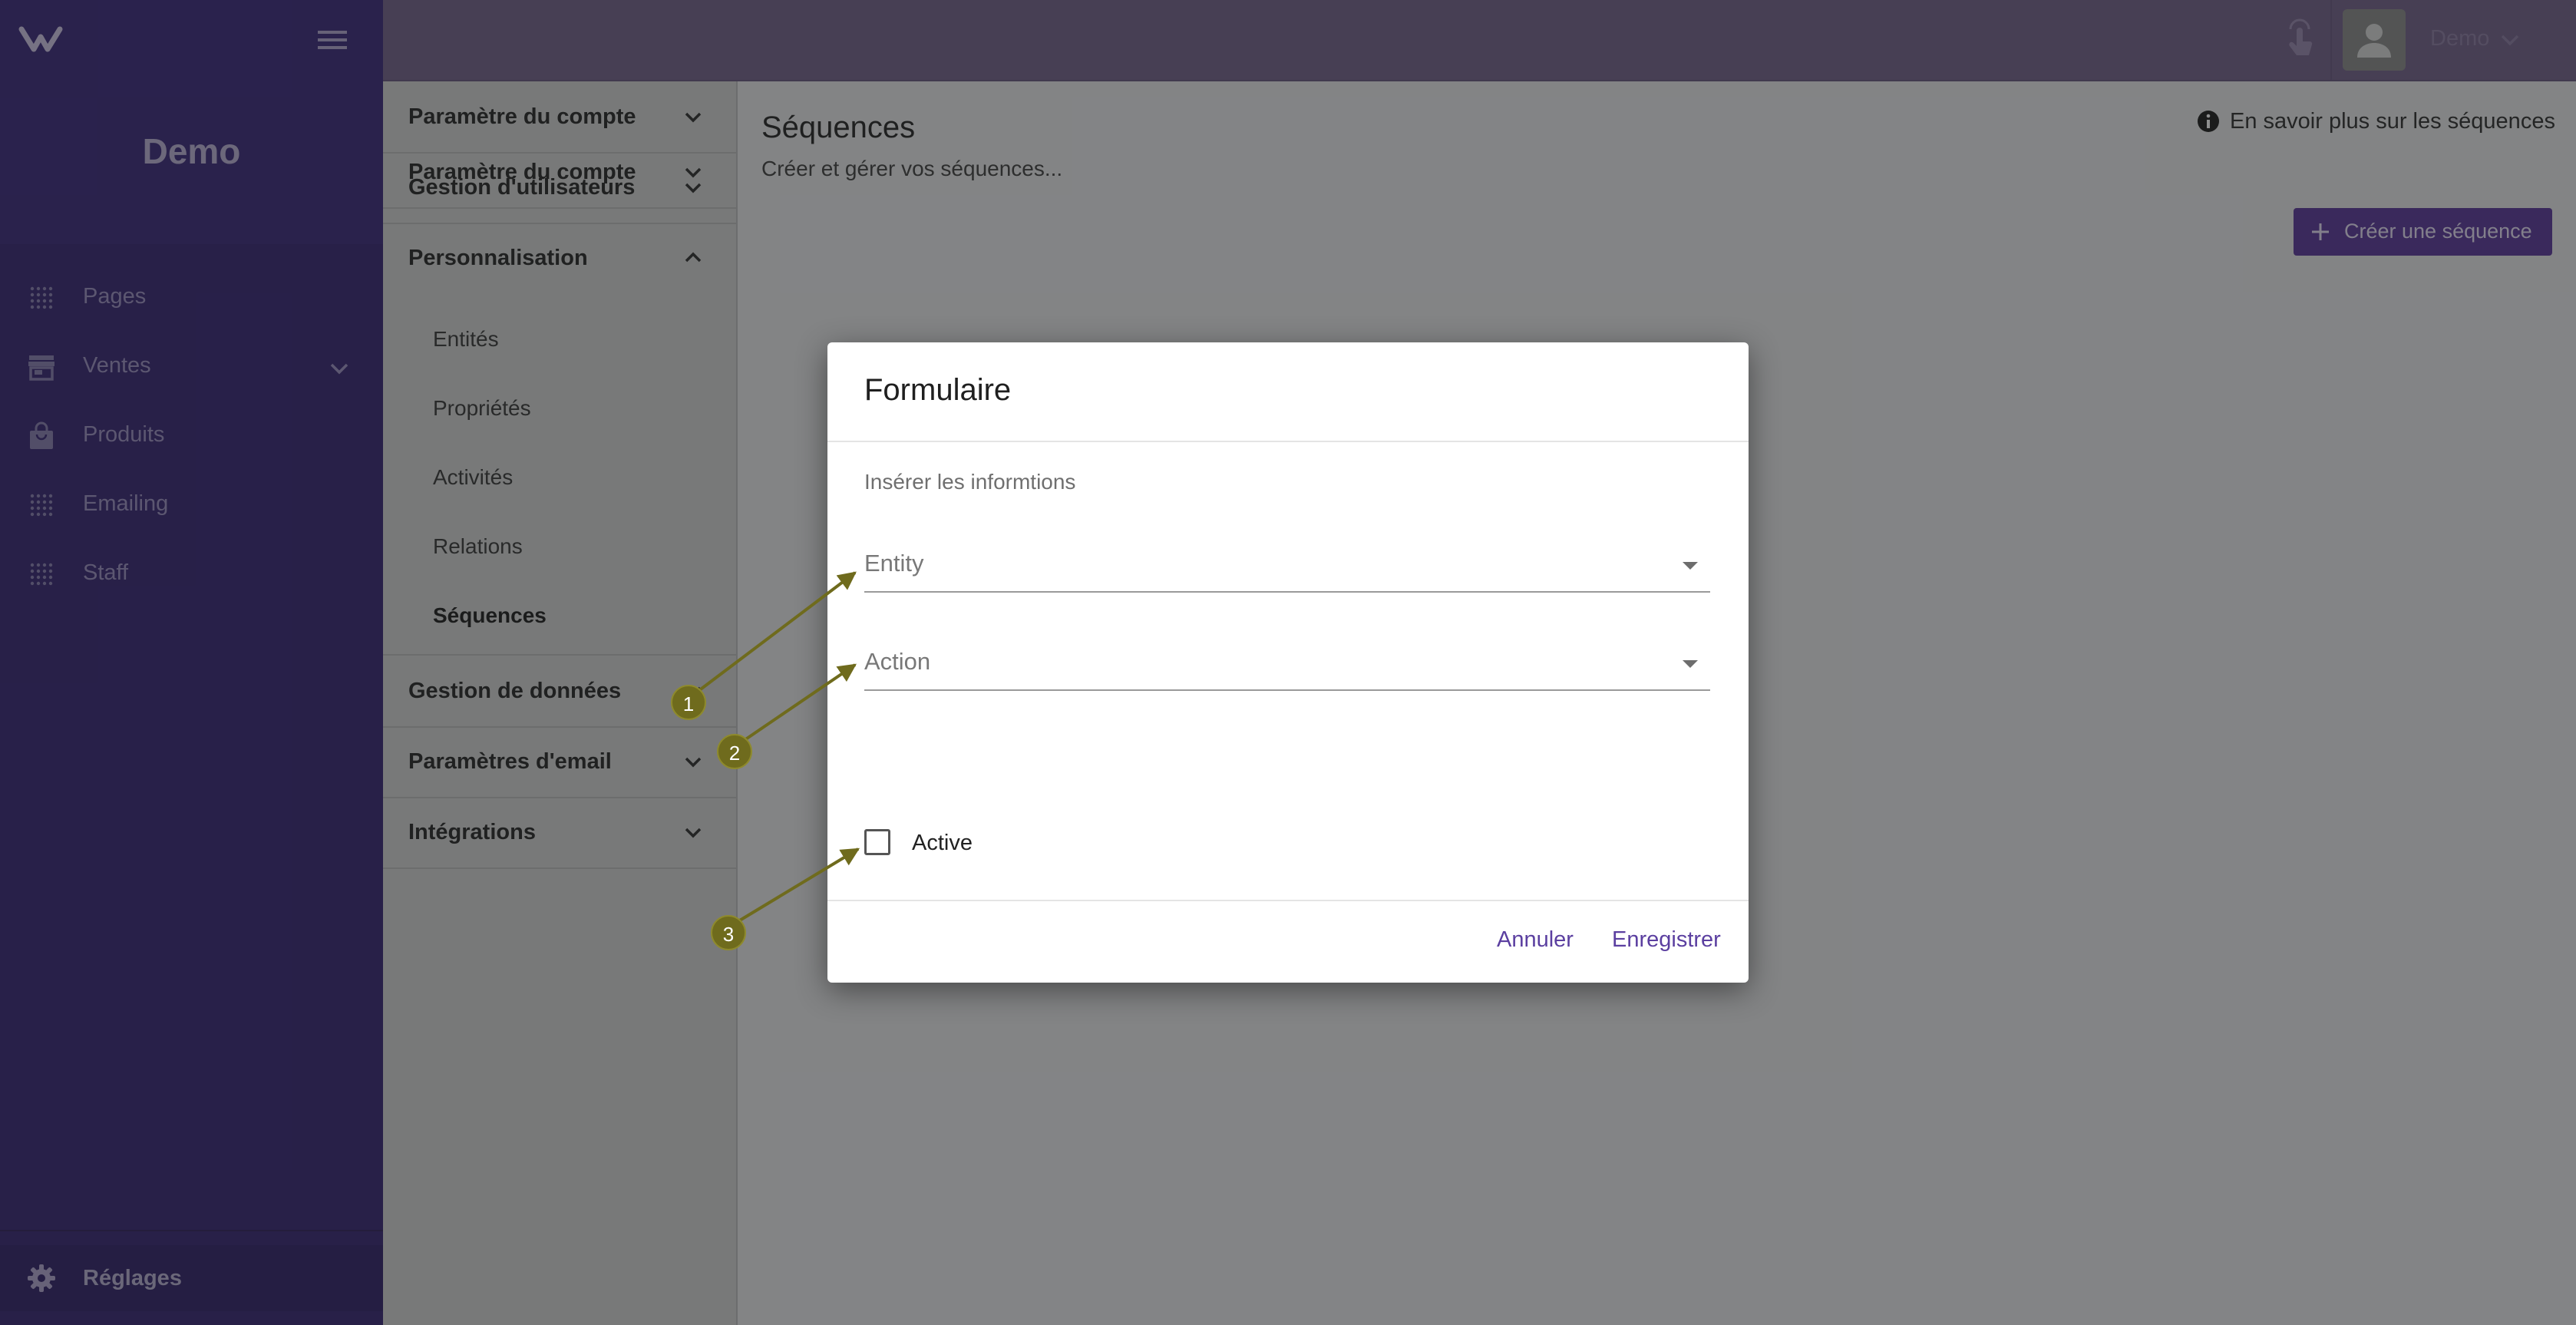 The height and width of the screenshot is (1325, 2576). What do you see at coordinates (778, 747) in the screenshot?
I see `annotation-arrows` at bounding box center [778, 747].